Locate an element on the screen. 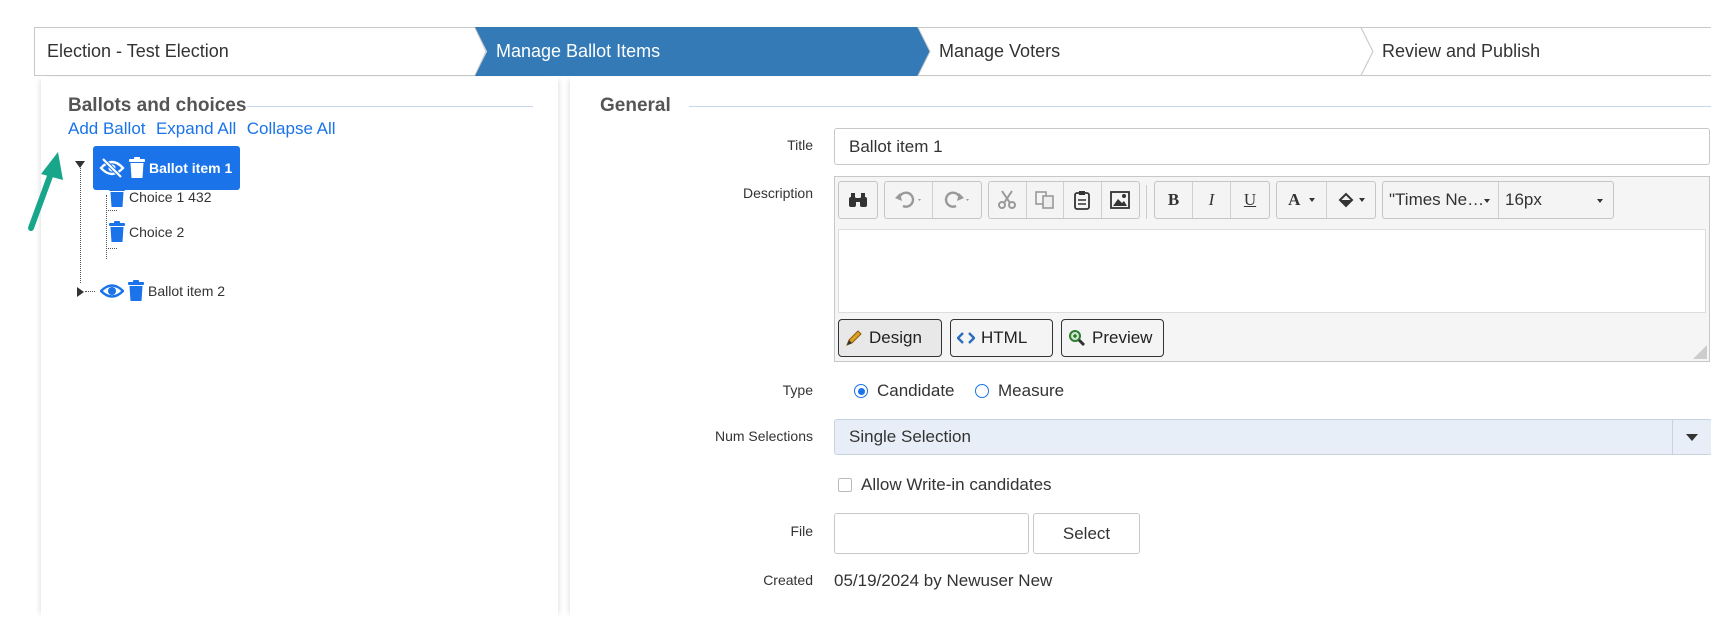 The width and height of the screenshot is (1711, 617). num-selections-value: Single Selection is located at coordinates (910, 436).